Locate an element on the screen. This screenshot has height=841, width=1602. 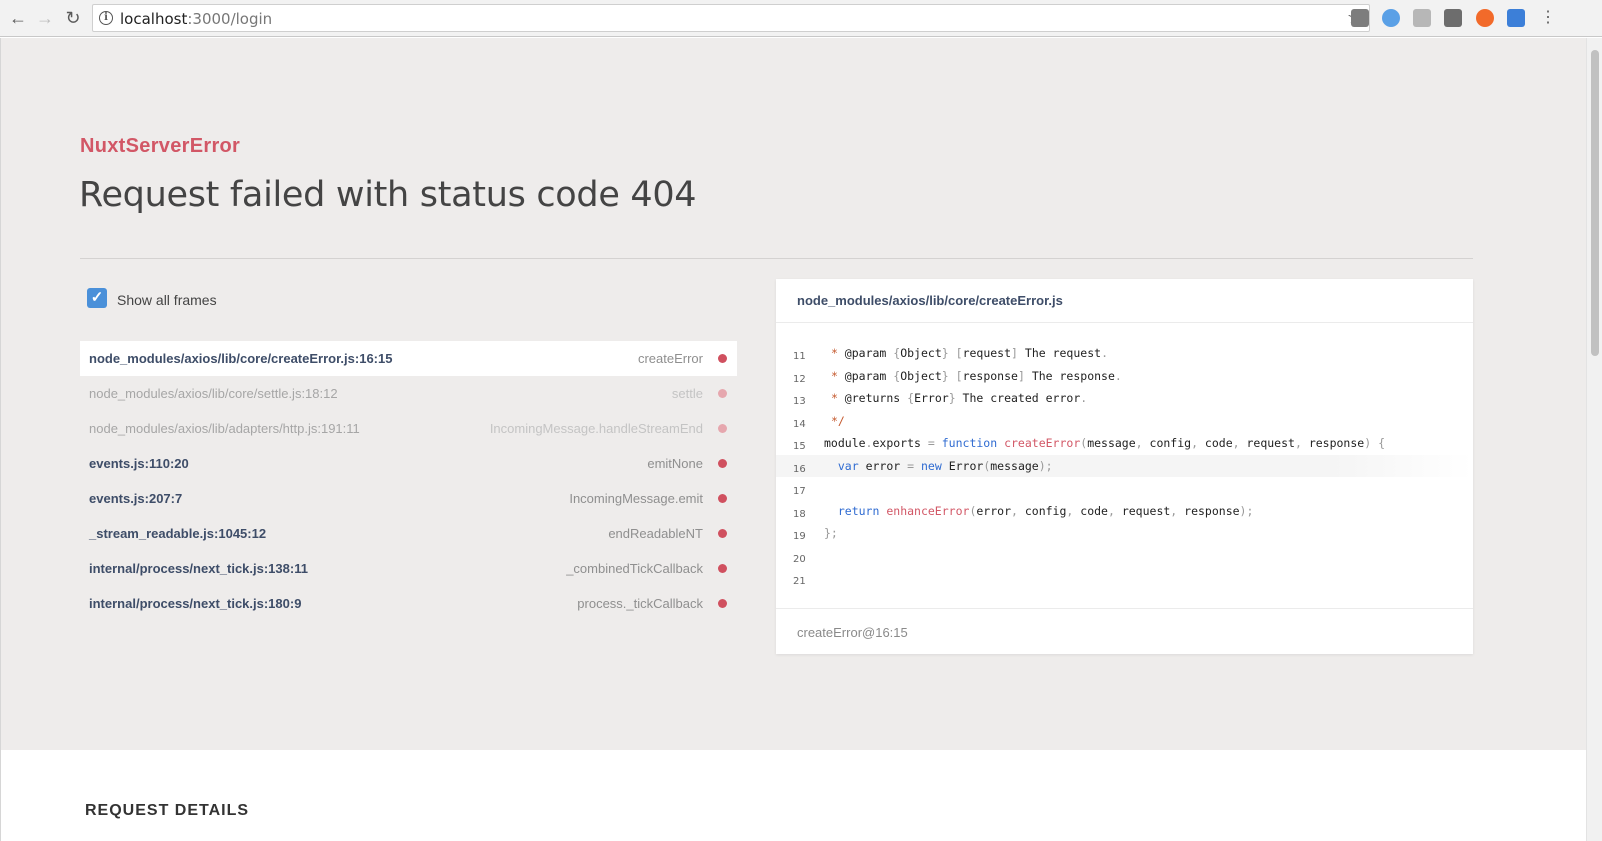
frame-function: IncomingMessage.handleStreamEnd is located at coordinates (596, 428).